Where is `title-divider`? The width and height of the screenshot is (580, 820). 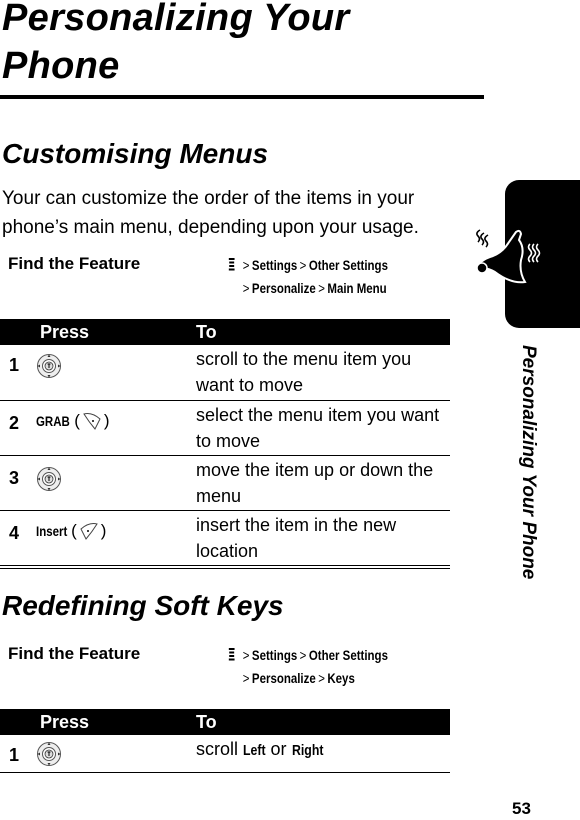 title-divider is located at coordinates (242, 97).